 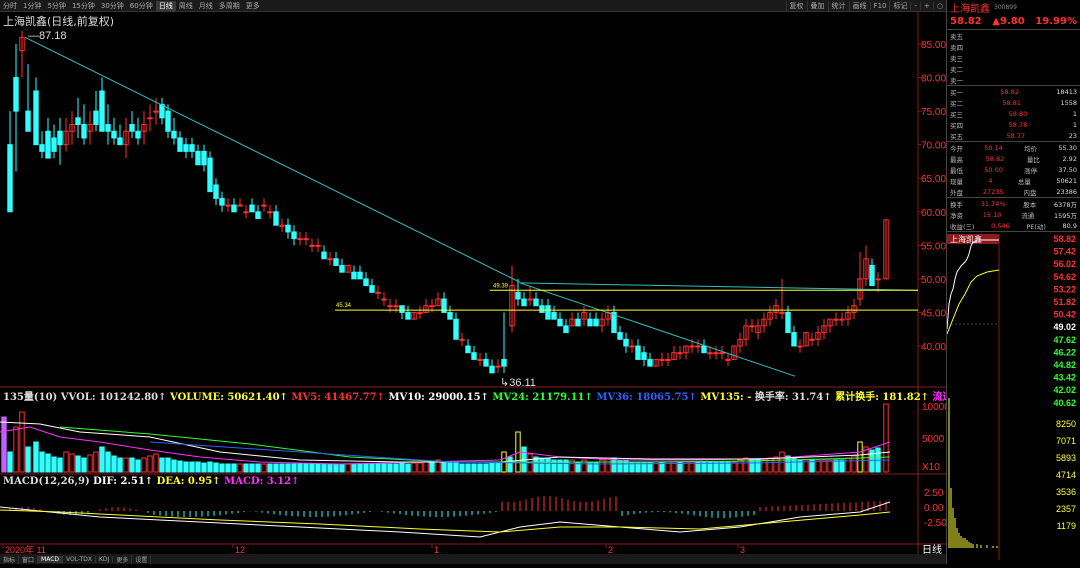 What do you see at coordinates (657, 329) in the screenshot?
I see `trend-line` at bounding box center [657, 329].